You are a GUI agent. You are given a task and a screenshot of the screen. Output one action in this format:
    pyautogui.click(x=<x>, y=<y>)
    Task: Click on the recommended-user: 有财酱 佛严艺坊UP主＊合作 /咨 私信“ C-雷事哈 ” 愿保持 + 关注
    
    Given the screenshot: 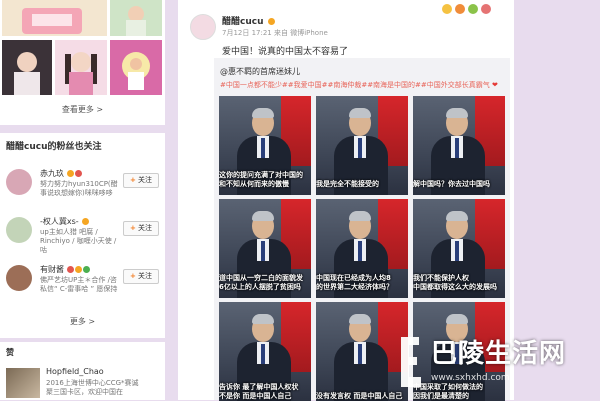 What is the action you would take?
    pyautogui.click(x=83, y=287)
    